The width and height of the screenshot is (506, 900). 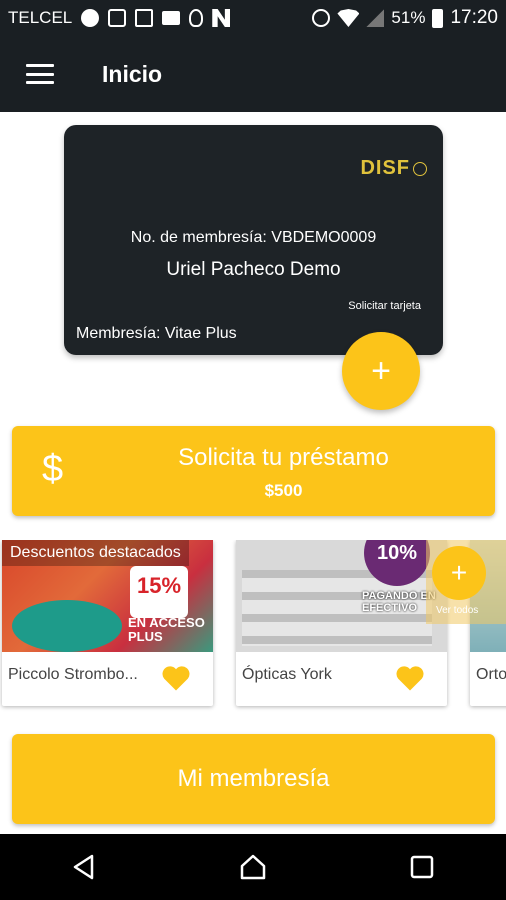 What do you see at coordinates (253, 18) in the screenshot?
I see `status-bar: TELCEL 51% 17:20` at bounding box center [253, 18].